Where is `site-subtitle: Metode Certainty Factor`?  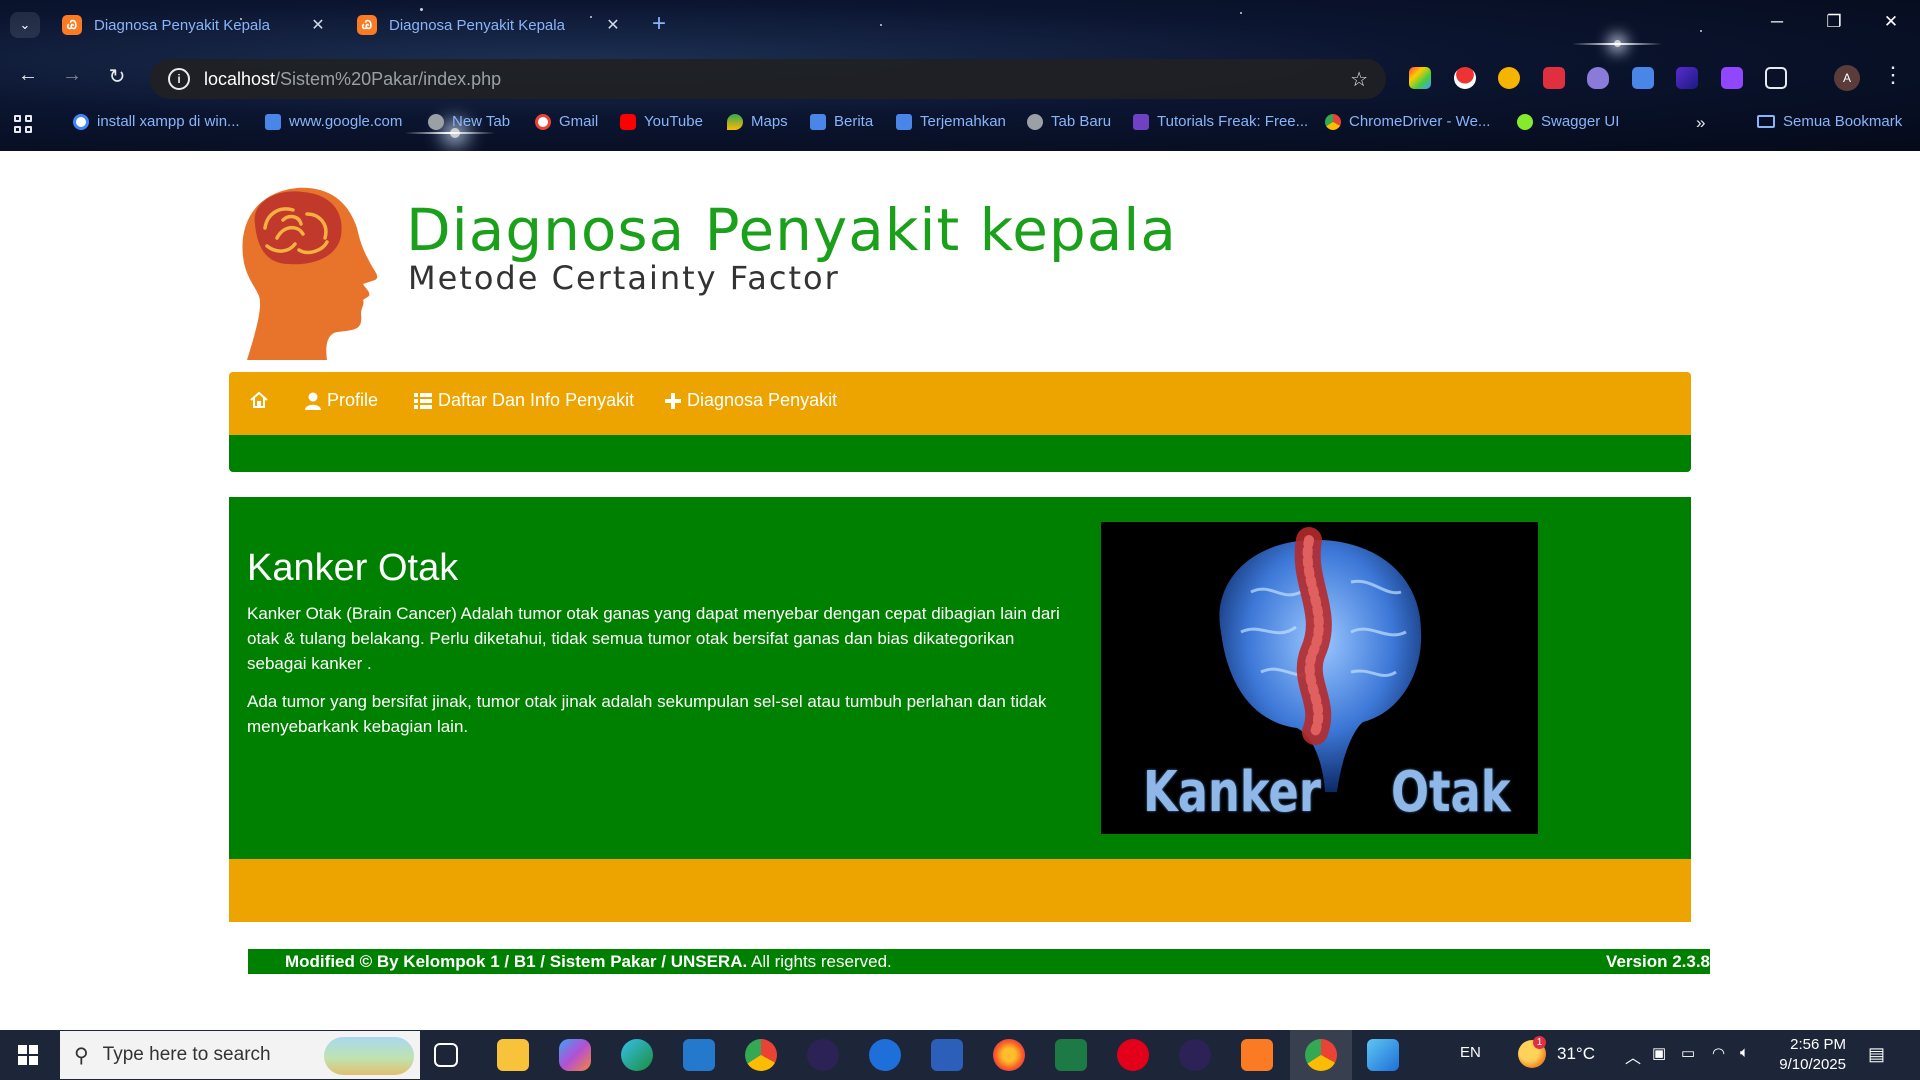 site-subtitle: Metode Certainty Factor is located at coordinates (624, 278).